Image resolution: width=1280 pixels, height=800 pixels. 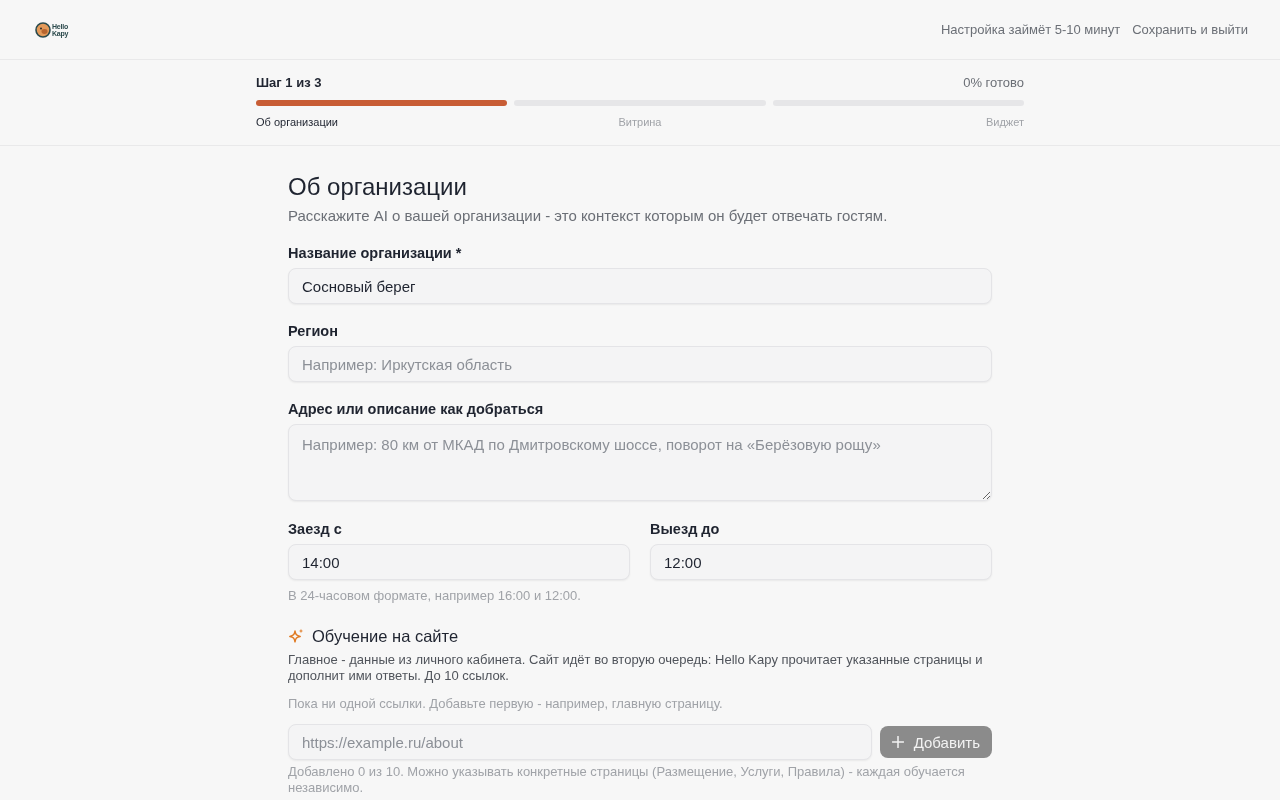 I want to click on step-label: Витрина, so click(x=640, y=122).